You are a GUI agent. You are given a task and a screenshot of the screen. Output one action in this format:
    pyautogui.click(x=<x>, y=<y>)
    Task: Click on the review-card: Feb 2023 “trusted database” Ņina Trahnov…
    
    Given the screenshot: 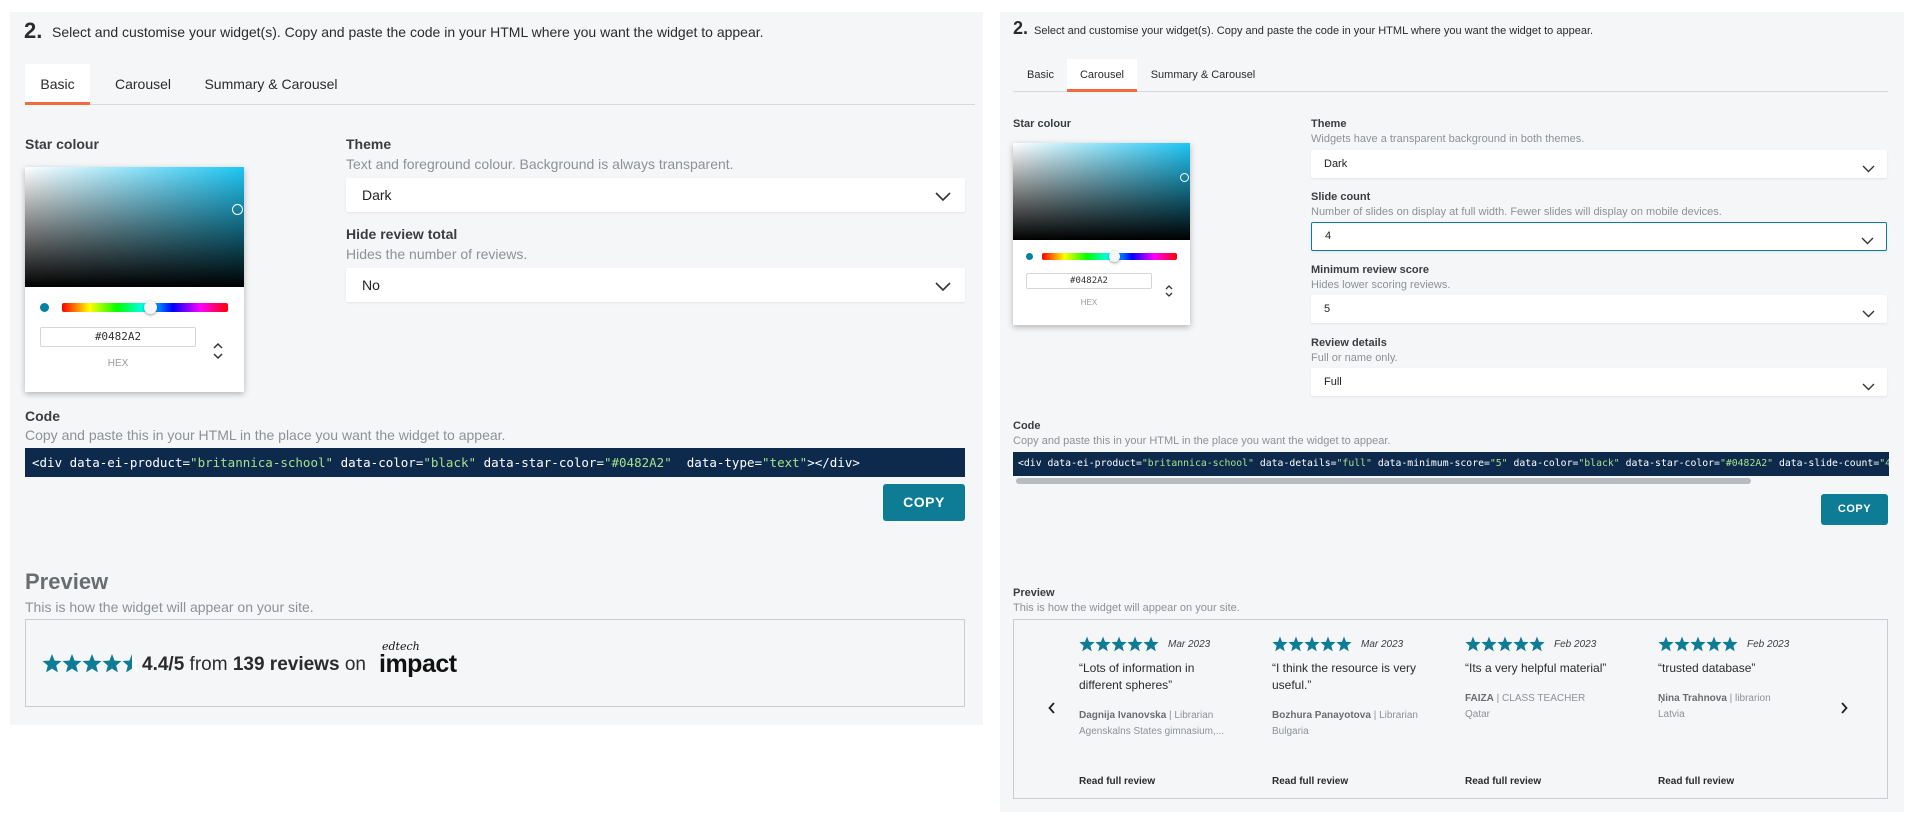 What is the action you would take?
    pyautogui.click(x=1748, y=716)
    